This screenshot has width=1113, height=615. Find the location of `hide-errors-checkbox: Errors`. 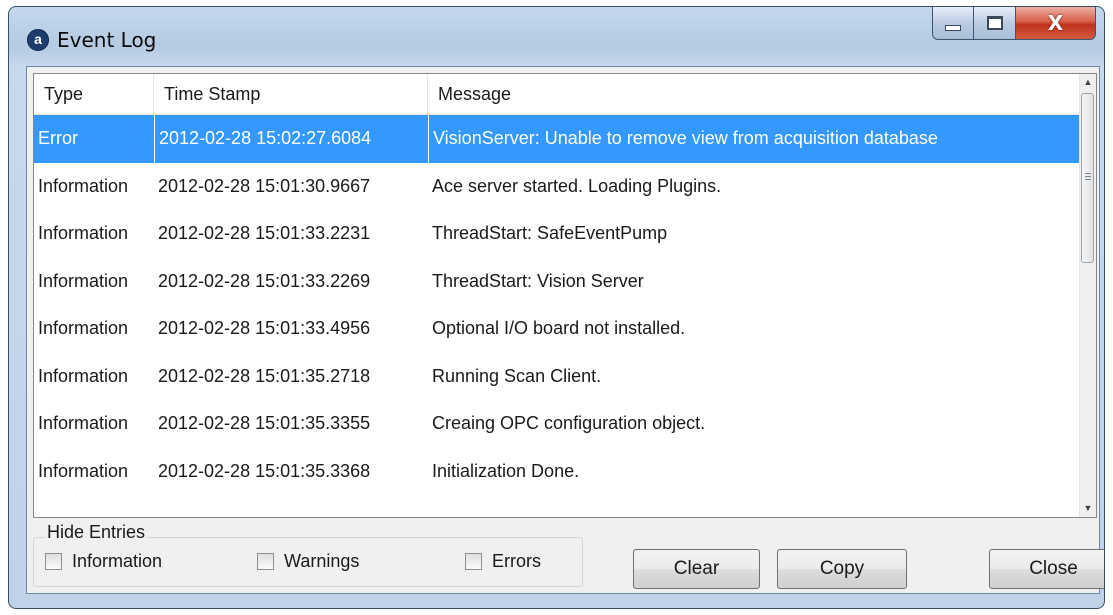

hide-errors-checkbox: Errors is located at coordinates (503, 561).